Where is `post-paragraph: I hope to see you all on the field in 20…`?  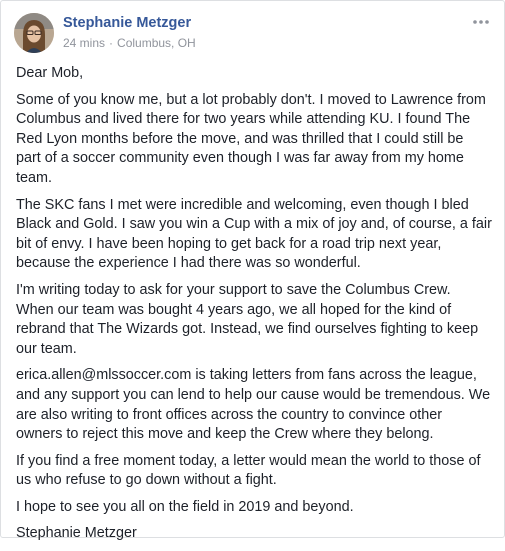
post-paragraph: I hope to see you all on the field in 20… is located at coordinates (185, 506).